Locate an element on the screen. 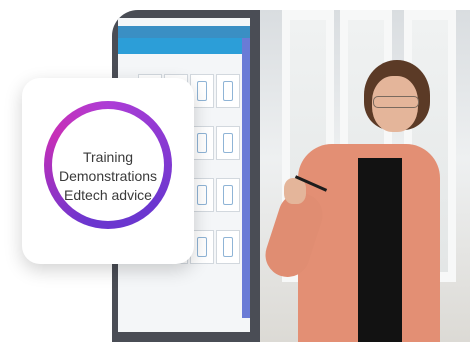  services-list: Training Demonstrations Edtech advice is located at coordinates (108, 176).